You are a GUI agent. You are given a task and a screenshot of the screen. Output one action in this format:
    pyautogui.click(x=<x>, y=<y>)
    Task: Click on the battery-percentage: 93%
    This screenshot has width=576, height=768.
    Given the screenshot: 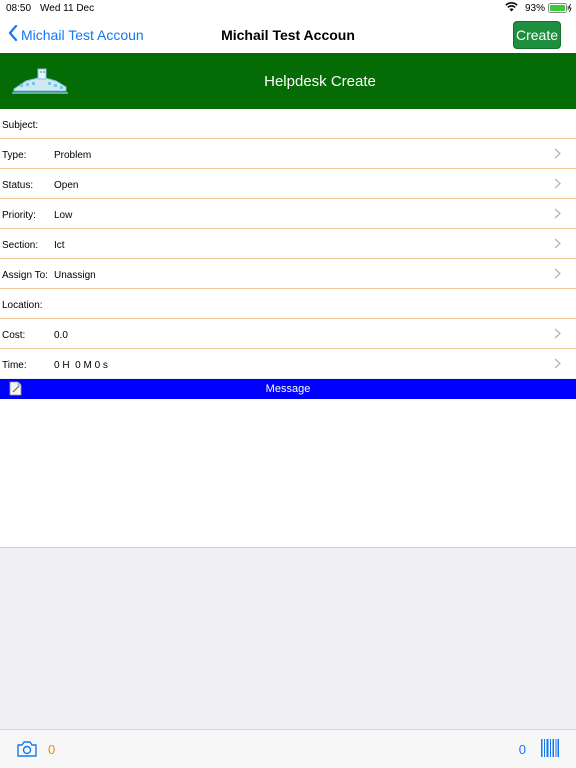 What is the action you would take?
    pyautogui.click(x=534, y=8)
    